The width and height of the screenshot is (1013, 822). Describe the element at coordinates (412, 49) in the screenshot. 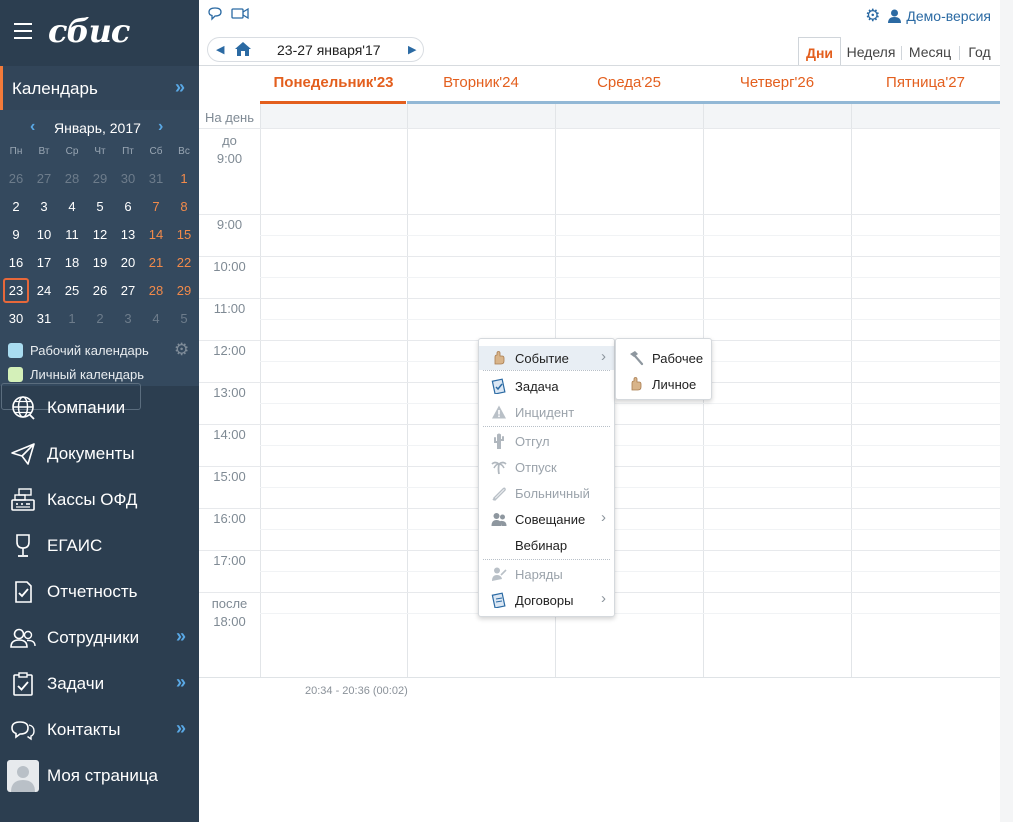

I see `next-period-icon: ▶` at that location.